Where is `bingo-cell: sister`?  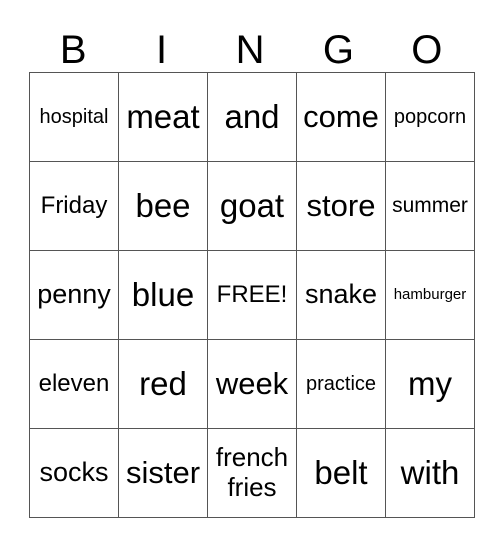
bingo-cell: sister is located at coordinates (163, 473).